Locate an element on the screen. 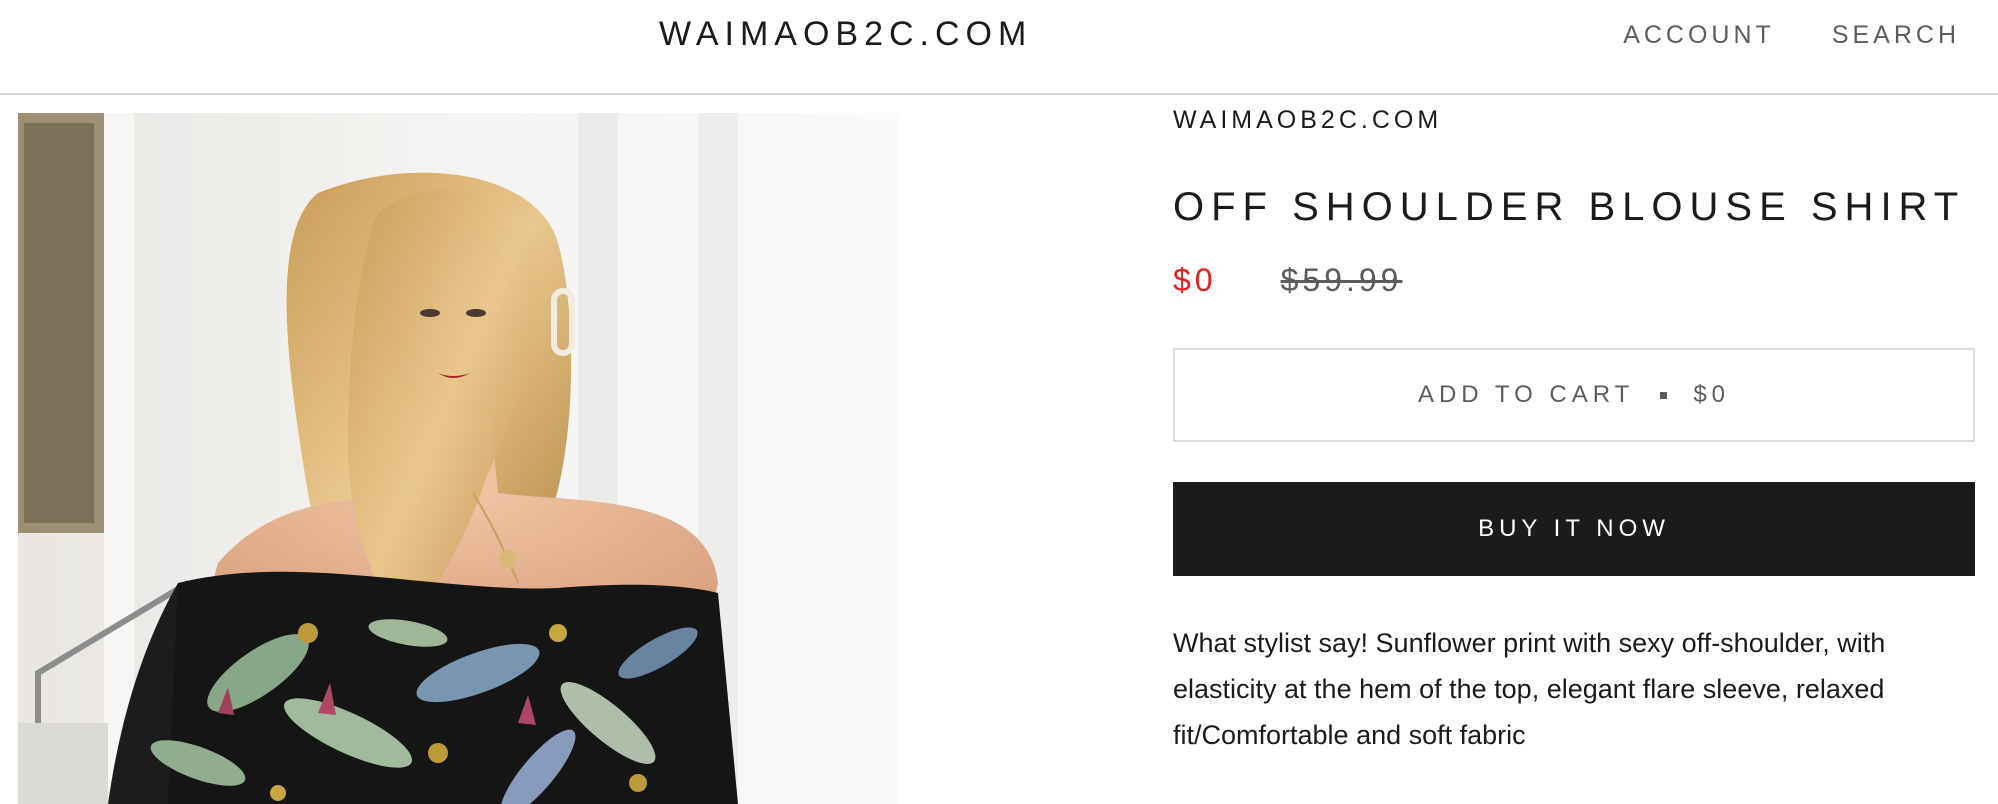  site-header: WAIMAOB2C.COM ACCOUNT SEARCH is located at coordinates (999, 47).